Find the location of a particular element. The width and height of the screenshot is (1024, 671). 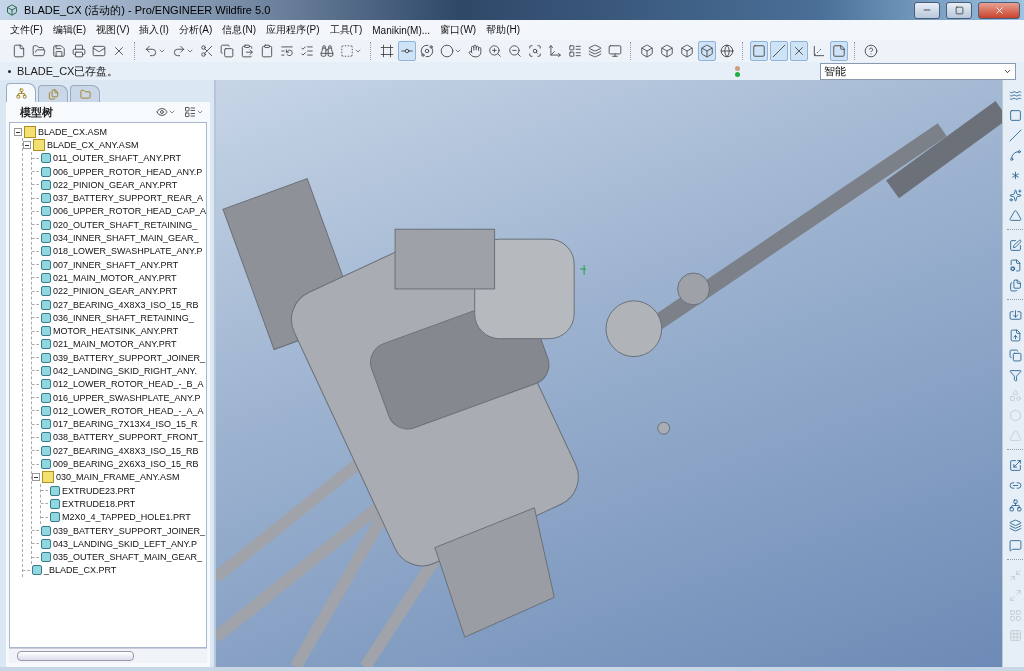

close-button is located at coordinates (999, 10).